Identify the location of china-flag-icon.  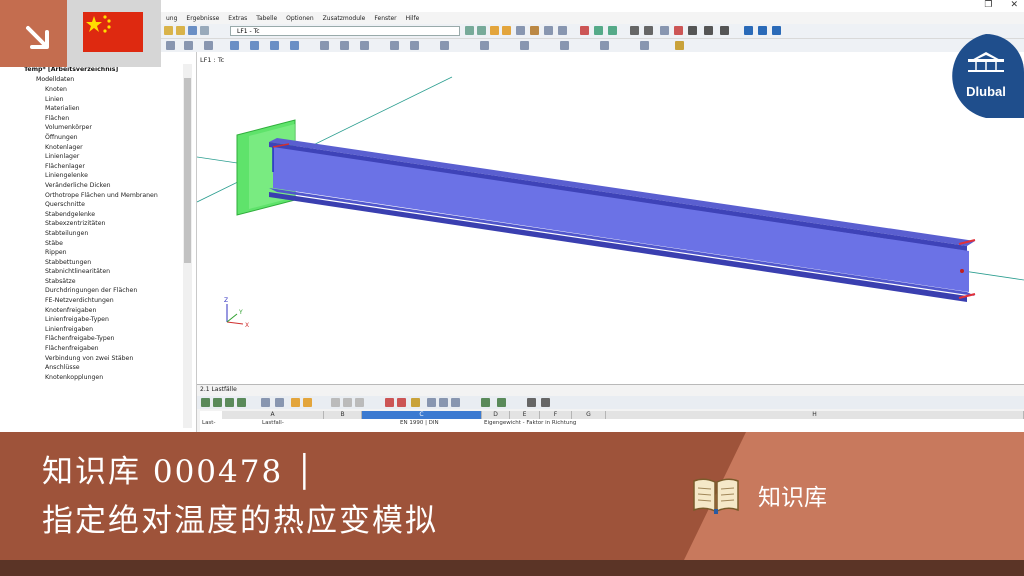
(113, 32).